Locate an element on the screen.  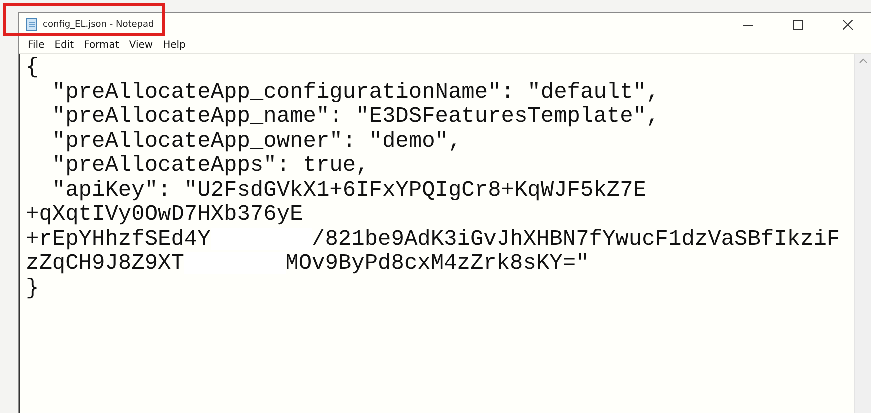
menu-item: File is located at coordinates (36, 45).